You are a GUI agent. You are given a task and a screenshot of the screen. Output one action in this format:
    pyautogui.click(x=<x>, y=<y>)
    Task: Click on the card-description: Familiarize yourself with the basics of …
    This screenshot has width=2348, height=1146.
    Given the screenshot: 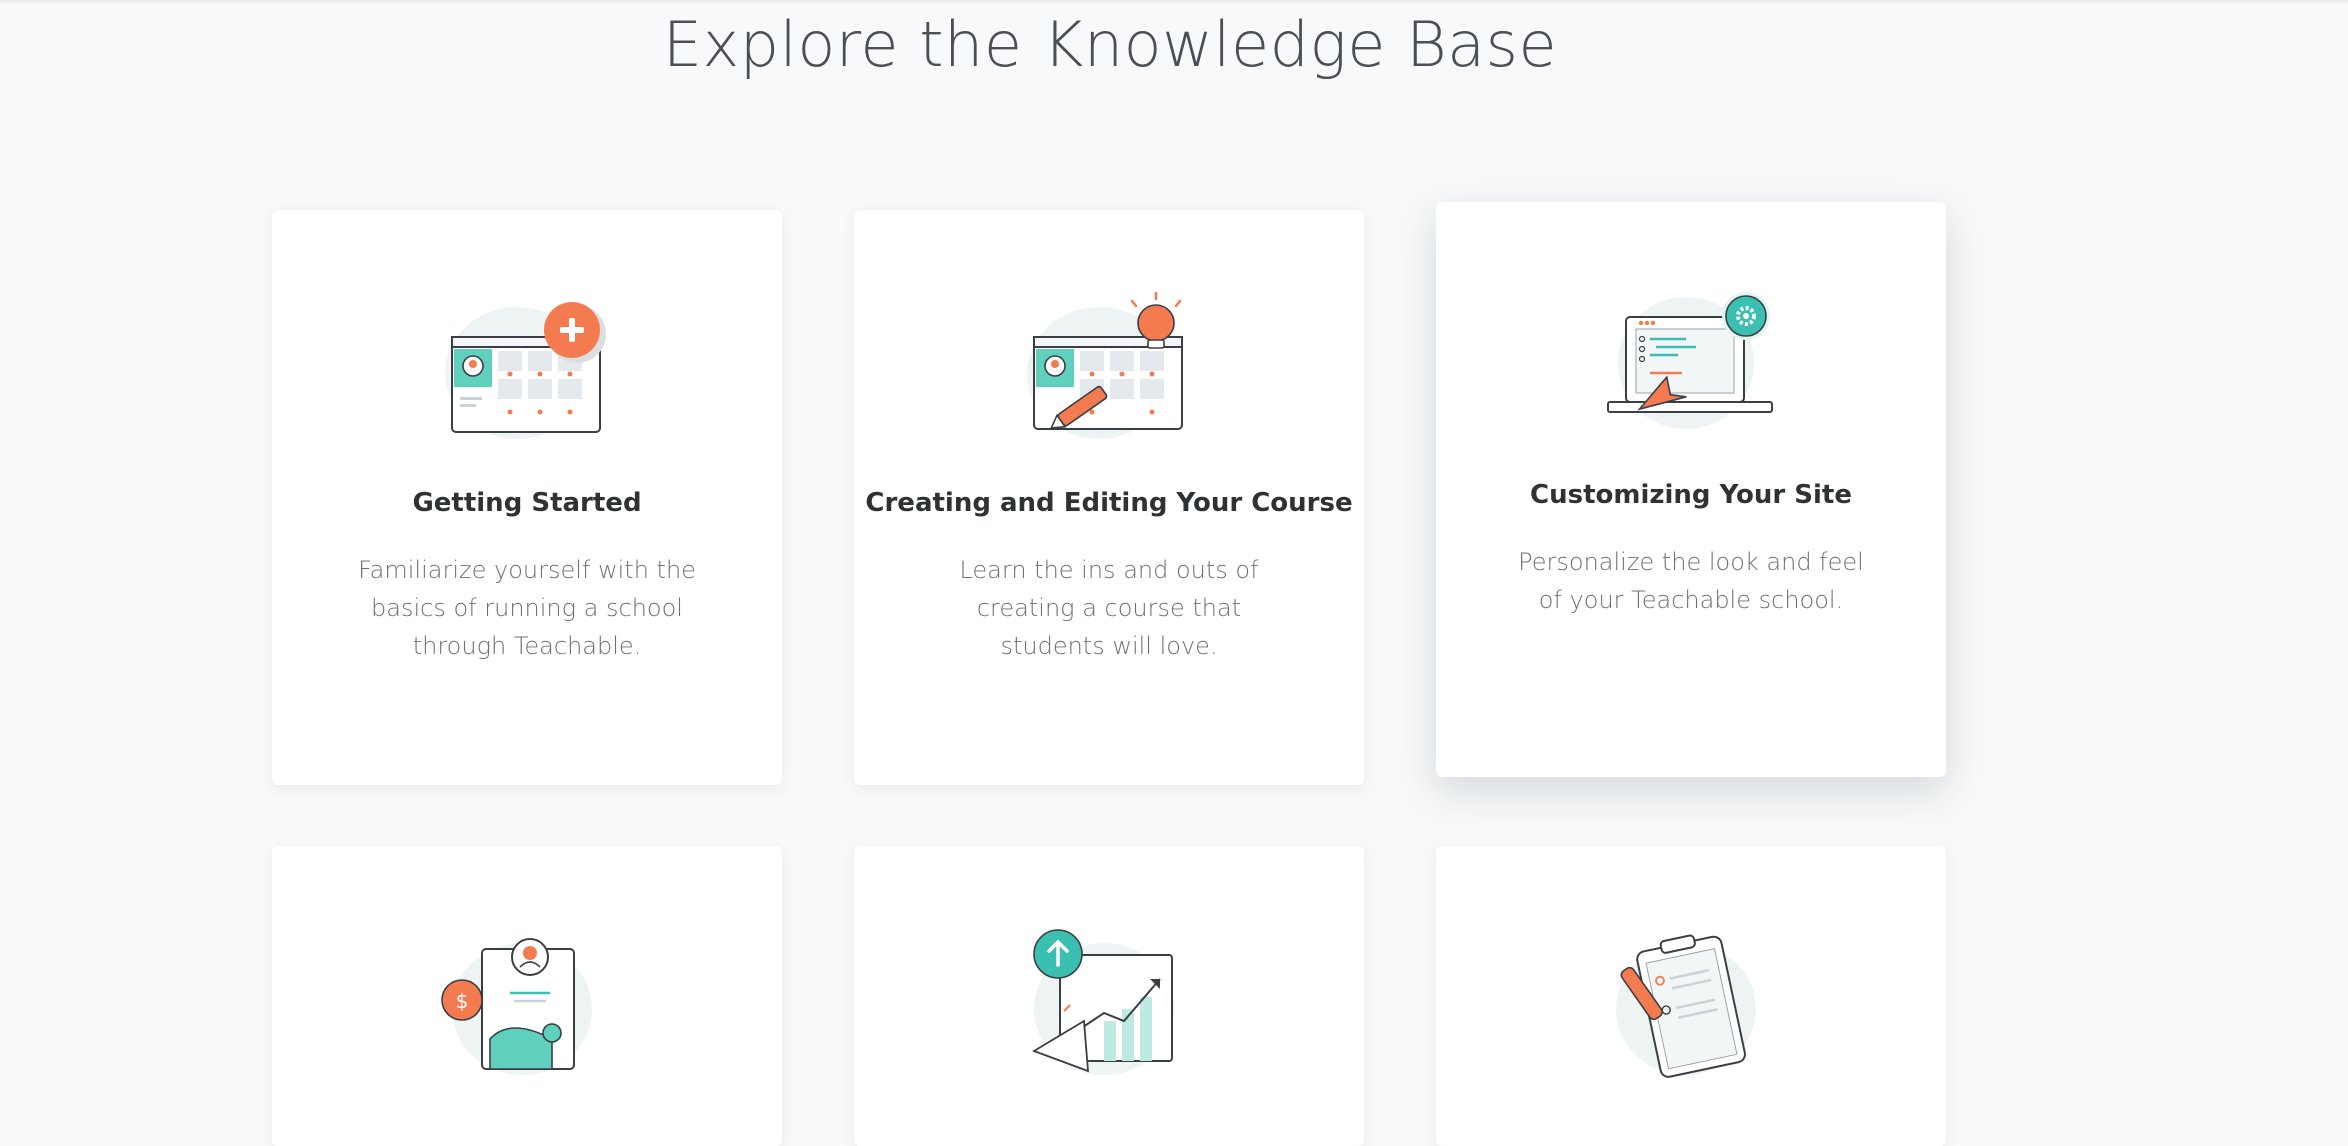 What is the action you would take?
    pyautogui.click(x=527, y=608)
    